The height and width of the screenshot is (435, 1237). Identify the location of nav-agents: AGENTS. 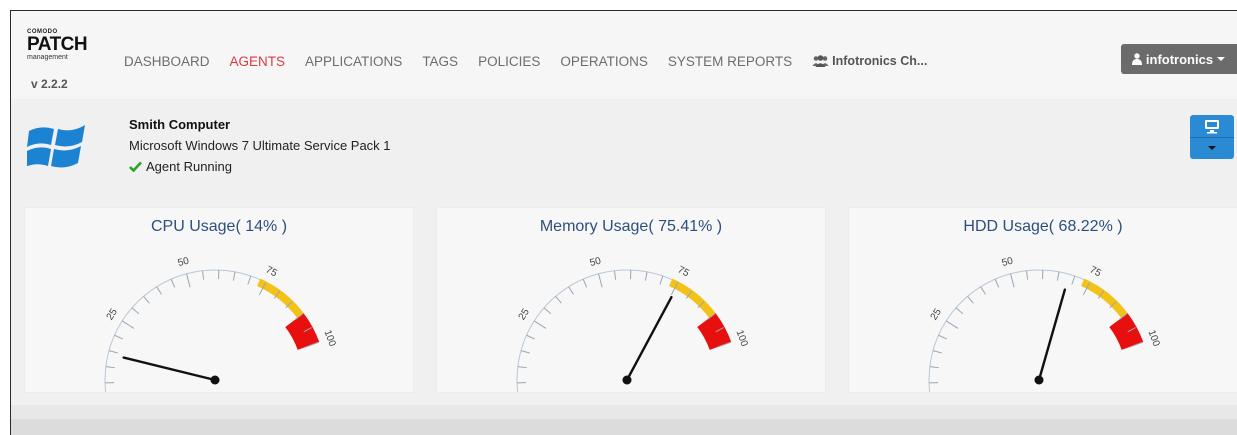
(258, 61).